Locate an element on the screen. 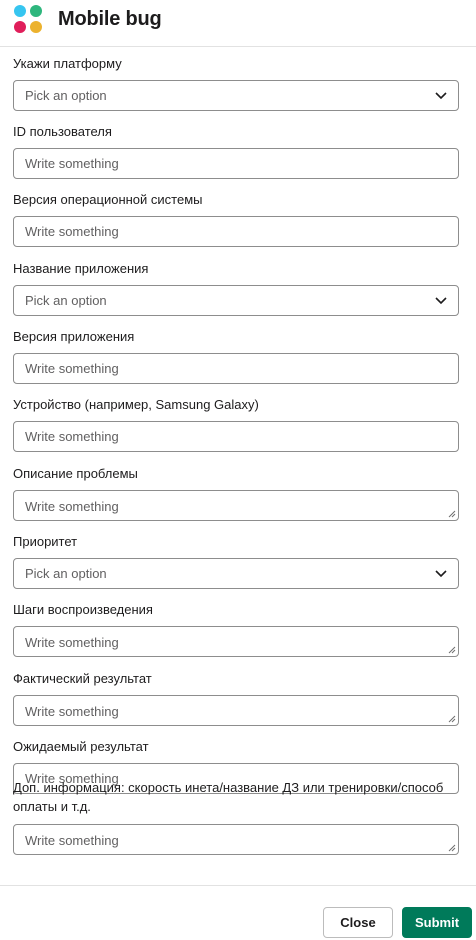 The height and width of the screenshot is (940, 476). app-version-input: Write something is located at coordinates (236, 368).